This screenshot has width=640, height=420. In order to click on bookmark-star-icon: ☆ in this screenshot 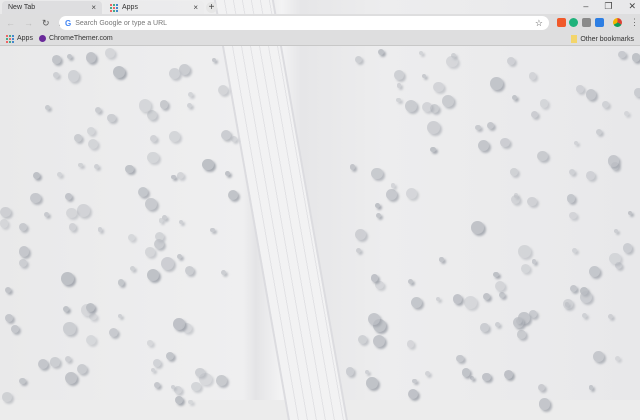, I will do `click(539, 23)`.